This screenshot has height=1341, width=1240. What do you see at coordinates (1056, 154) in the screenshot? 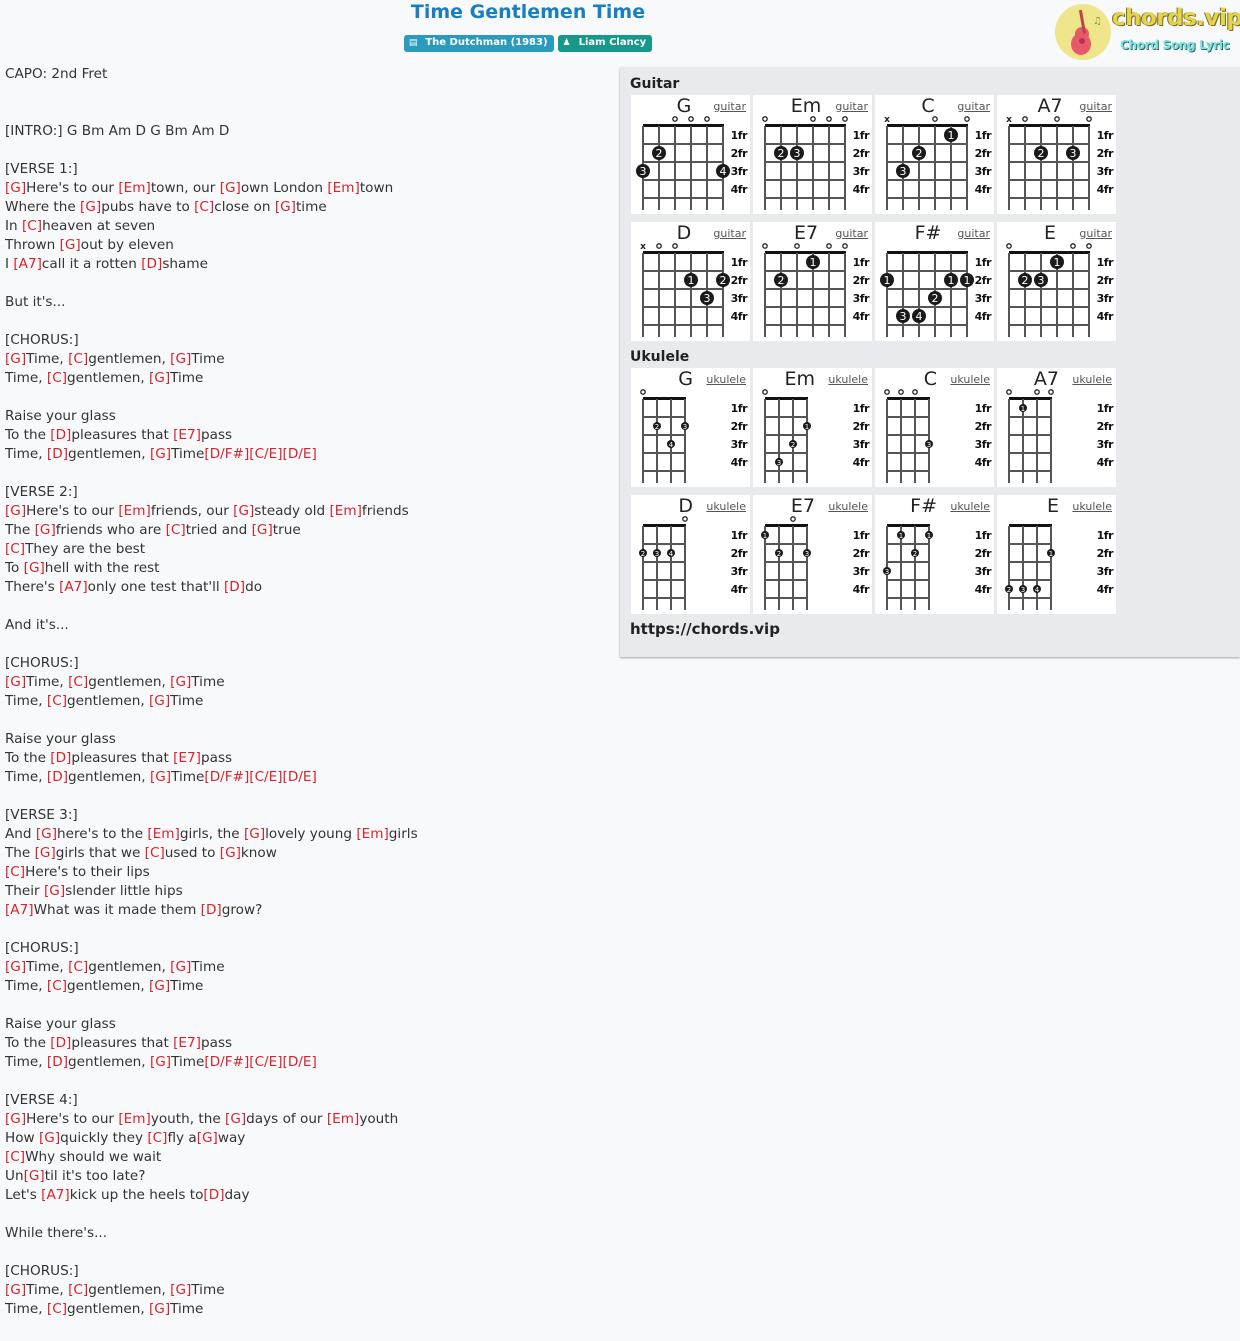
I see `chord-diagram-a7: A7 guitar x 1fr 2fr 3fr 4fr 2 3` at bounding box center [1056, 154].